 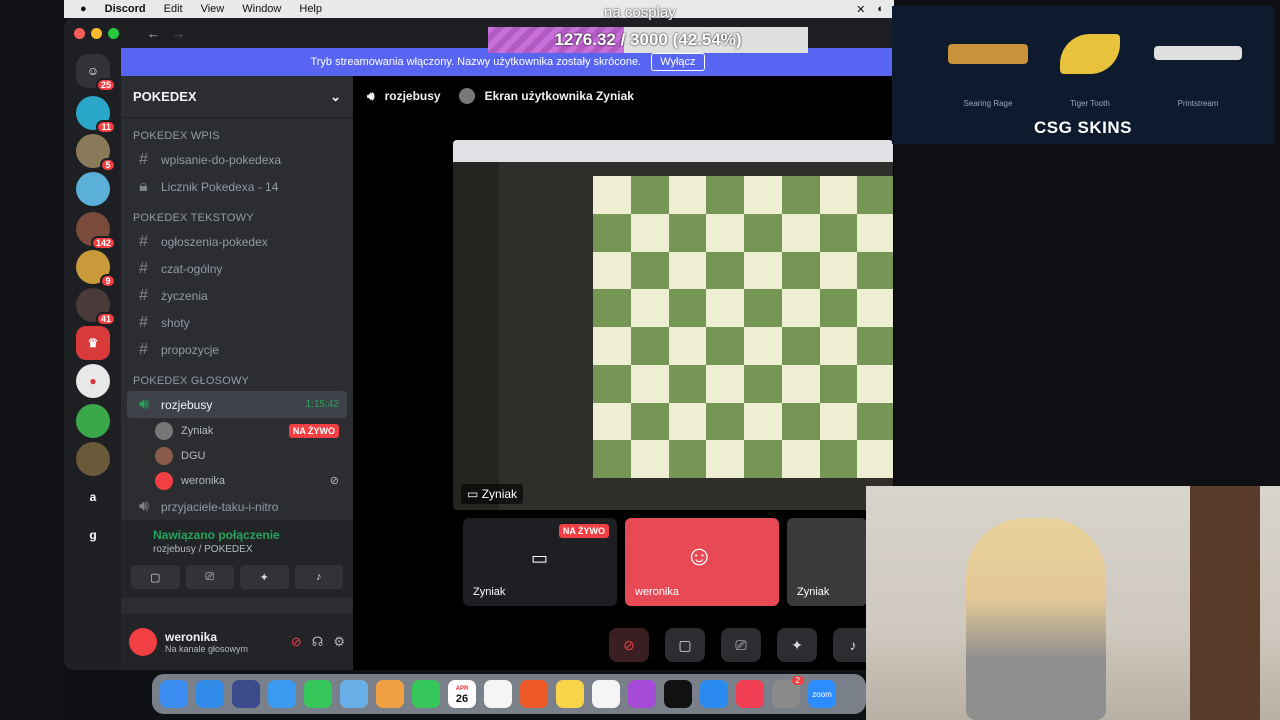 What do you see at coordinates (702, 562) in the screenshot?
I see `participant-tile: ☺ weronika` at bounding box center [702, 562].